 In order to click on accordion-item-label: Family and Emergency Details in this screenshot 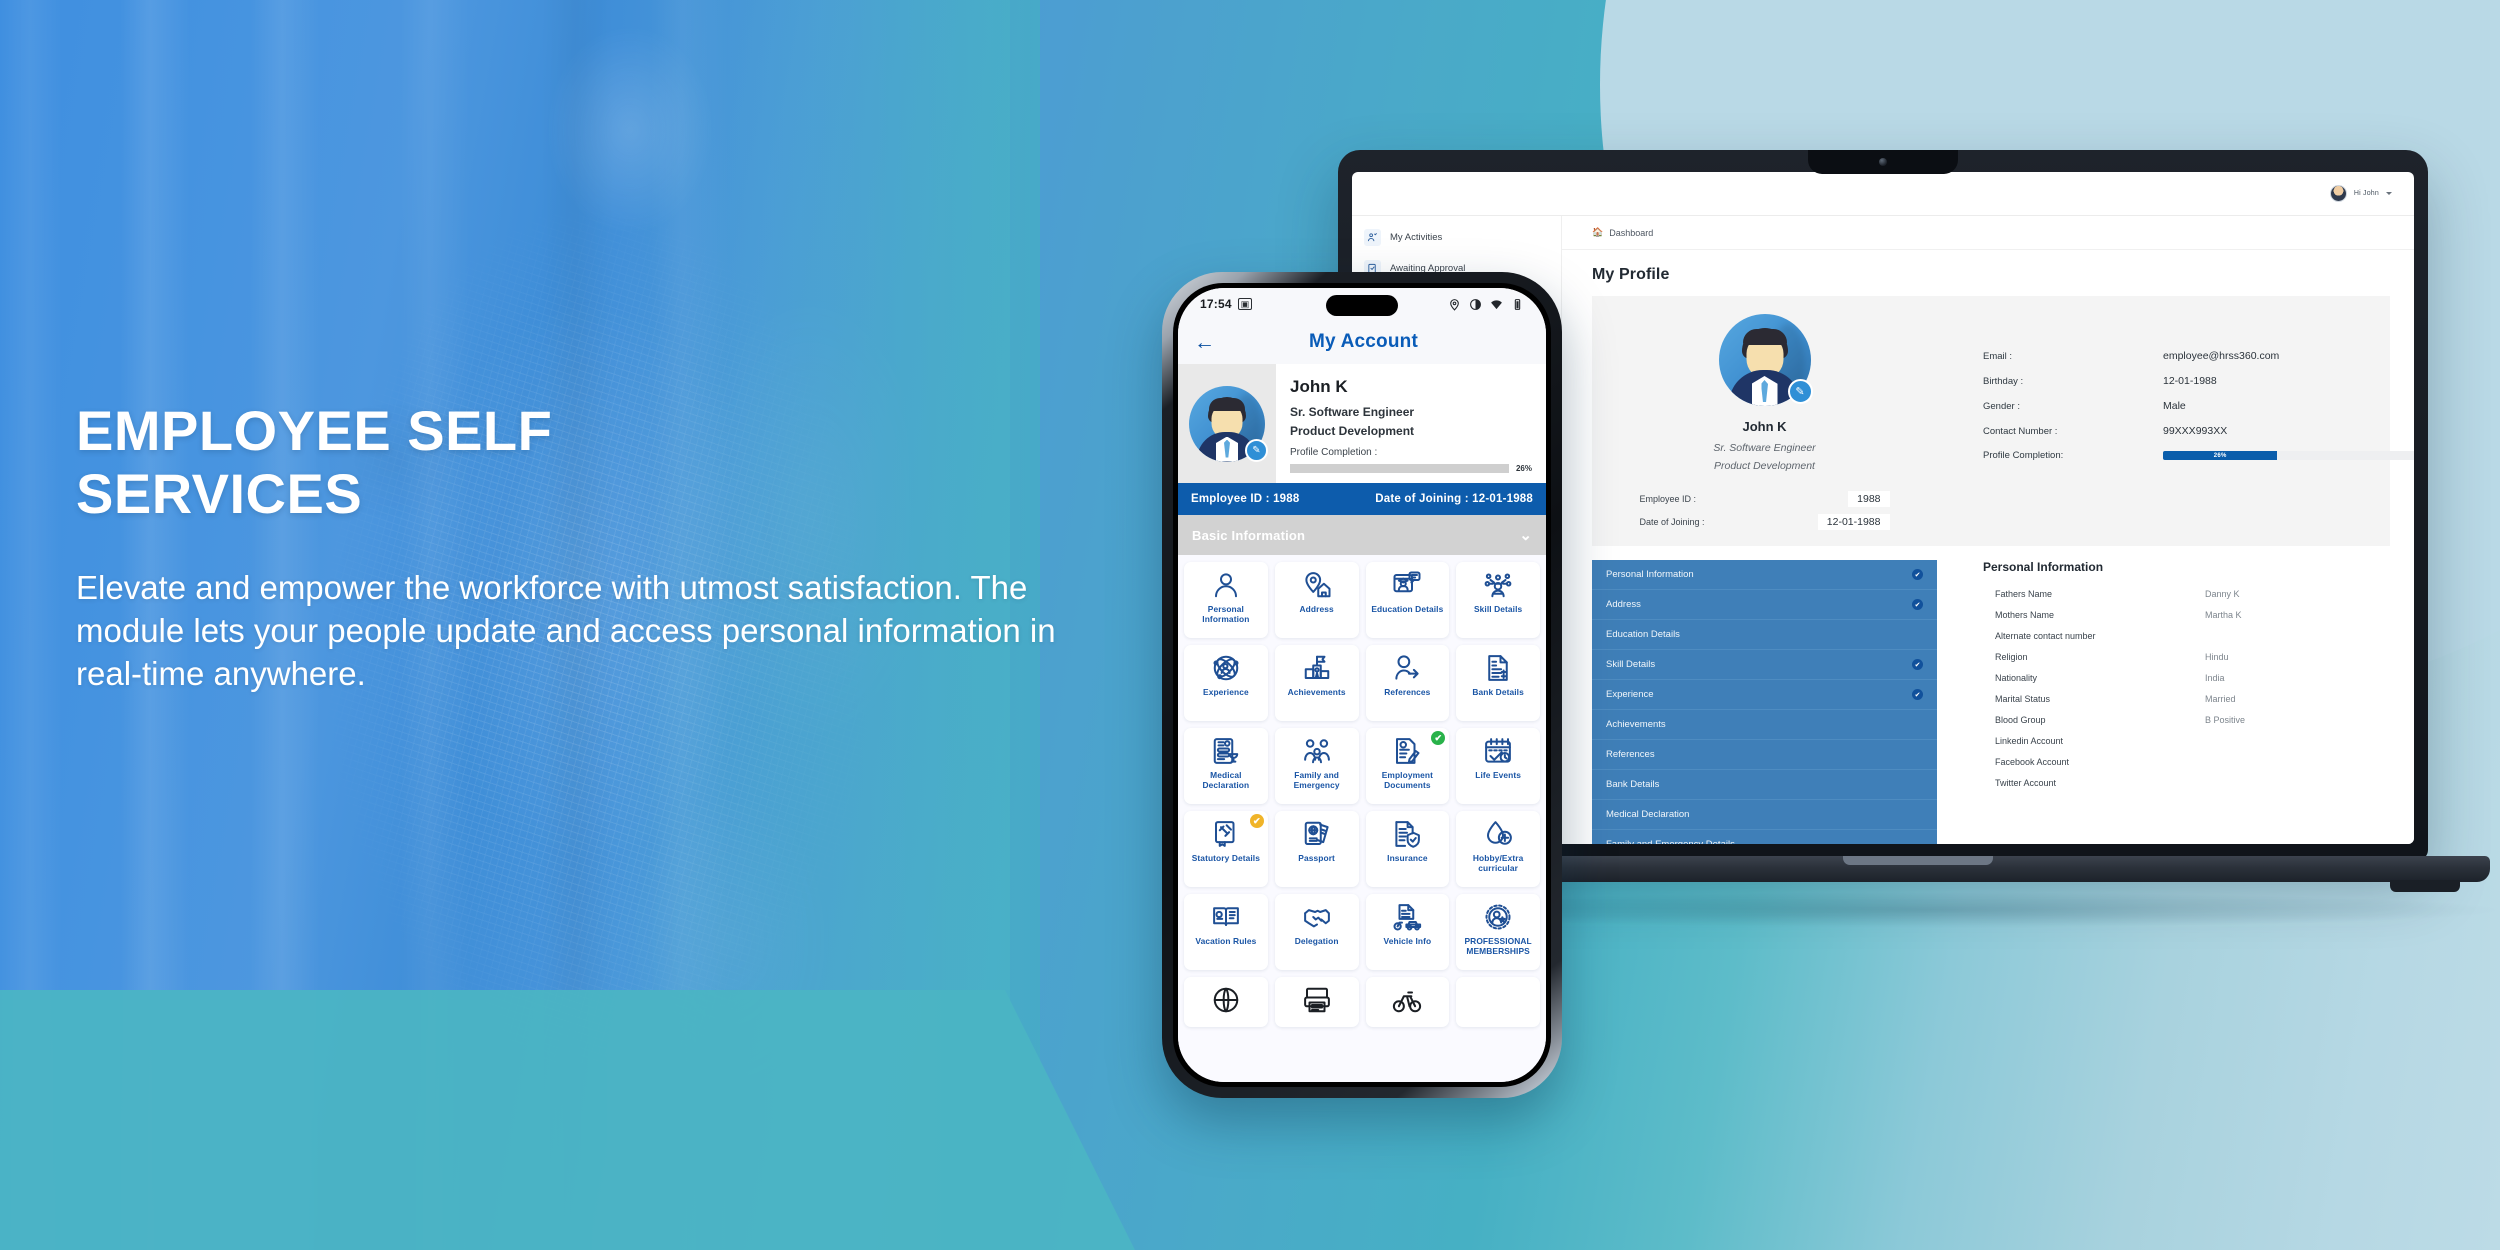, I will do `click(1670, 841)`.